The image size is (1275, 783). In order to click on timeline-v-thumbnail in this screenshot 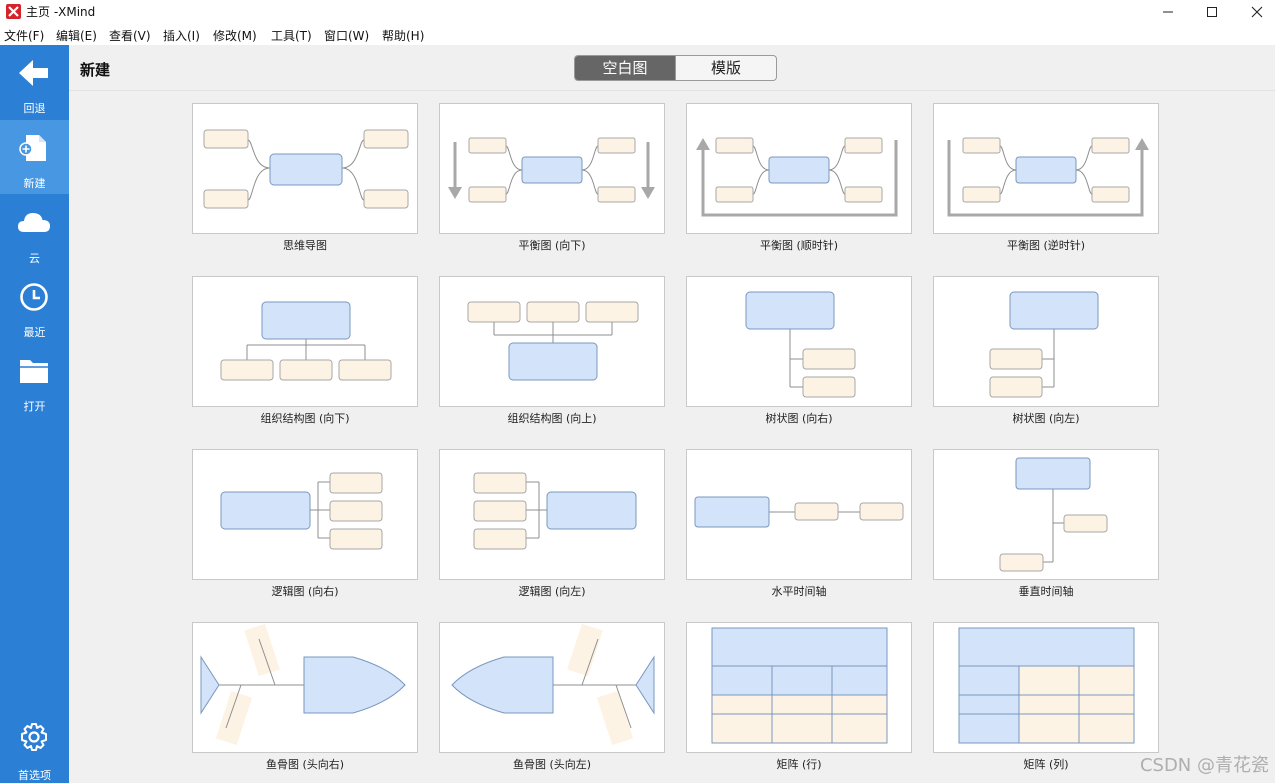, I will do `click(1053, 514)`.